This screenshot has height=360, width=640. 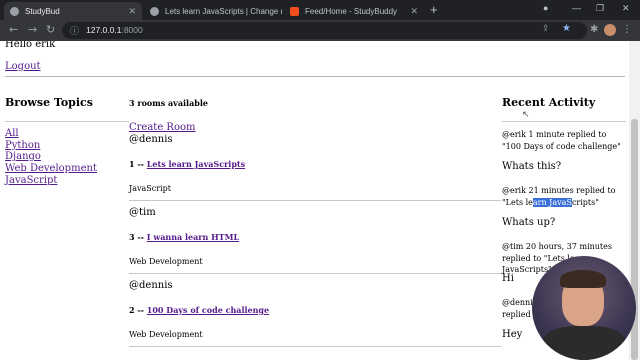 I want to click on tab-lets-learn-javascripts: Lets learn JavaScripts | Change ro ✕, so click(x=213, y=11).